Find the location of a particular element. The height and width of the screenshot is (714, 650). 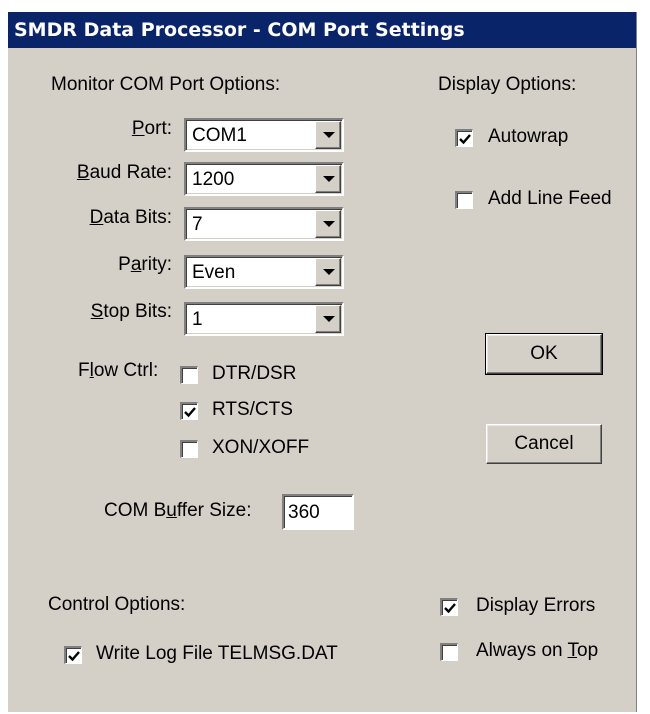

ok-button: OK is located at coordinates (544, 354).